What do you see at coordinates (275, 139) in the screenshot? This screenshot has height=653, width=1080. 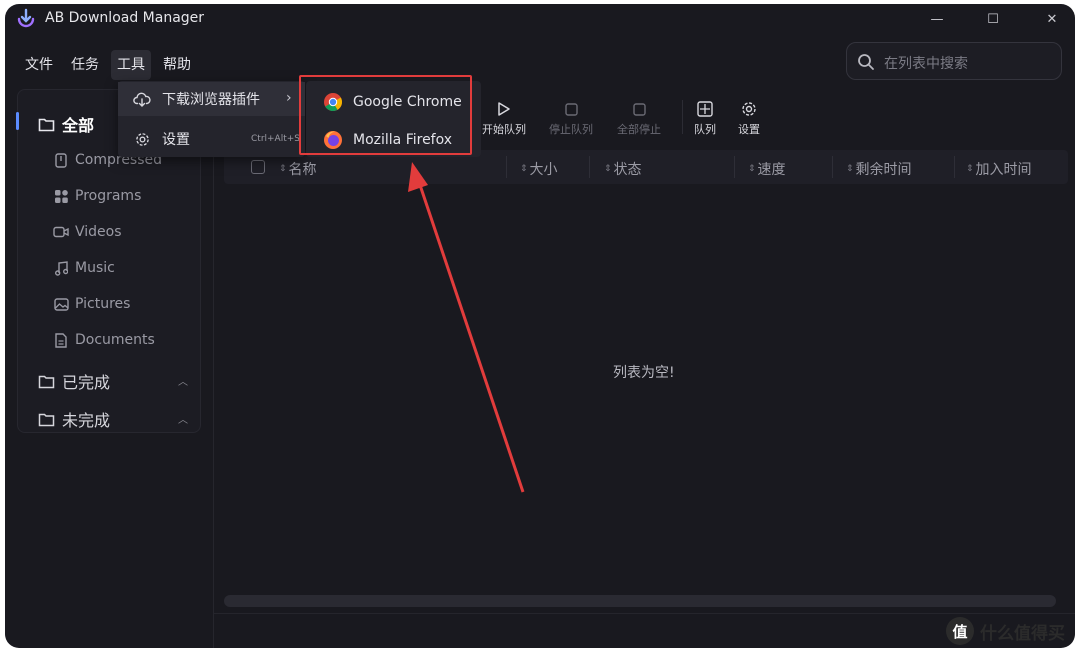 I see `shortcut-hint: Ctrl+Alt+S` at bounding box center [275, 139].